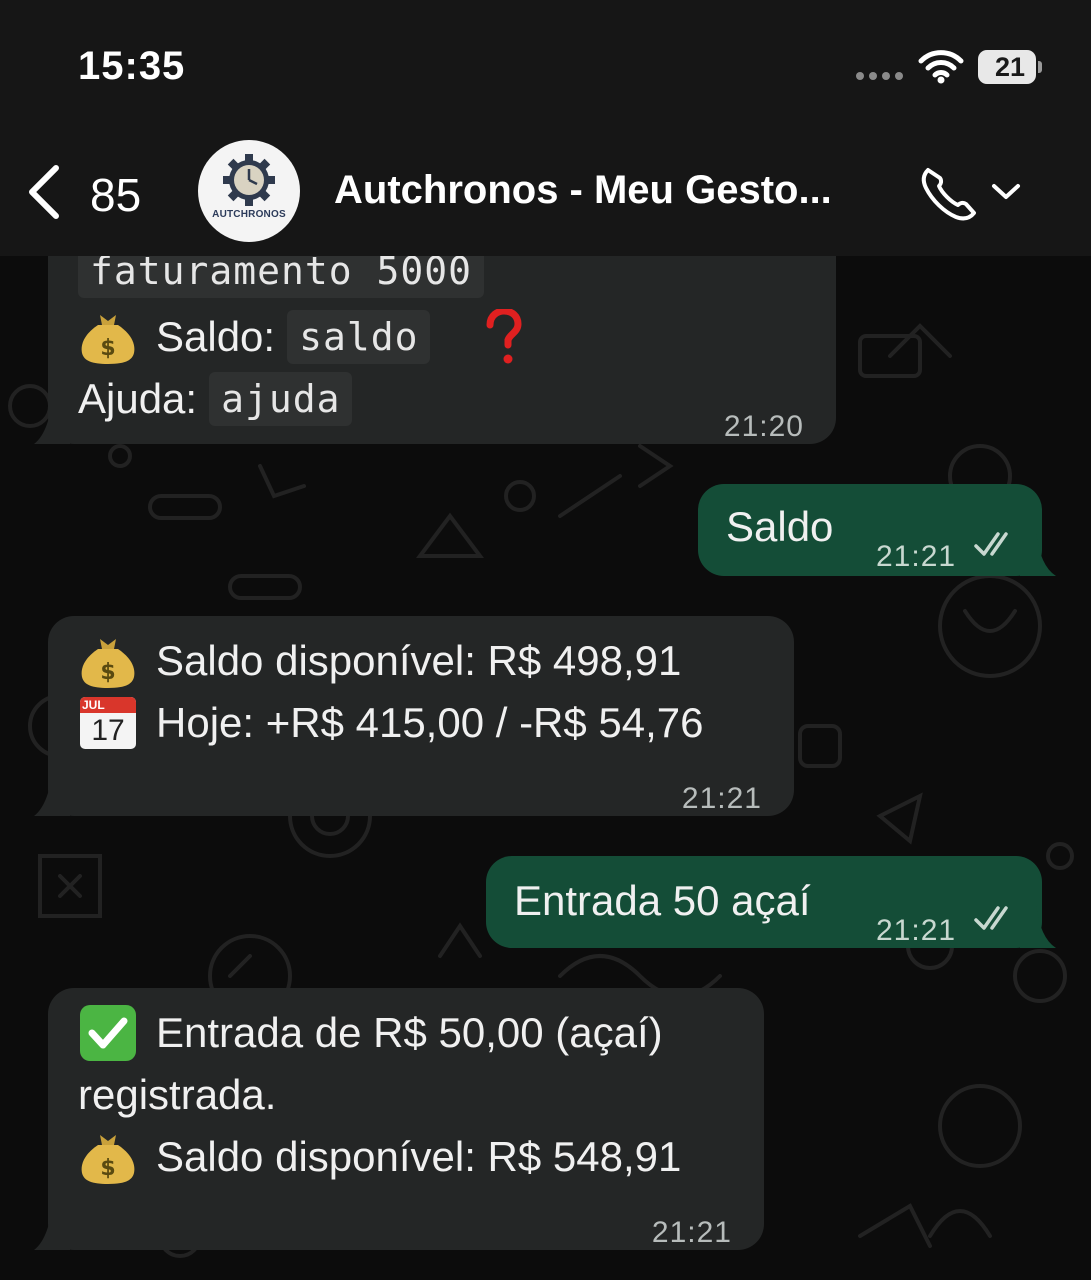  I want to click on battery-level: 21, so click(1010, 67).